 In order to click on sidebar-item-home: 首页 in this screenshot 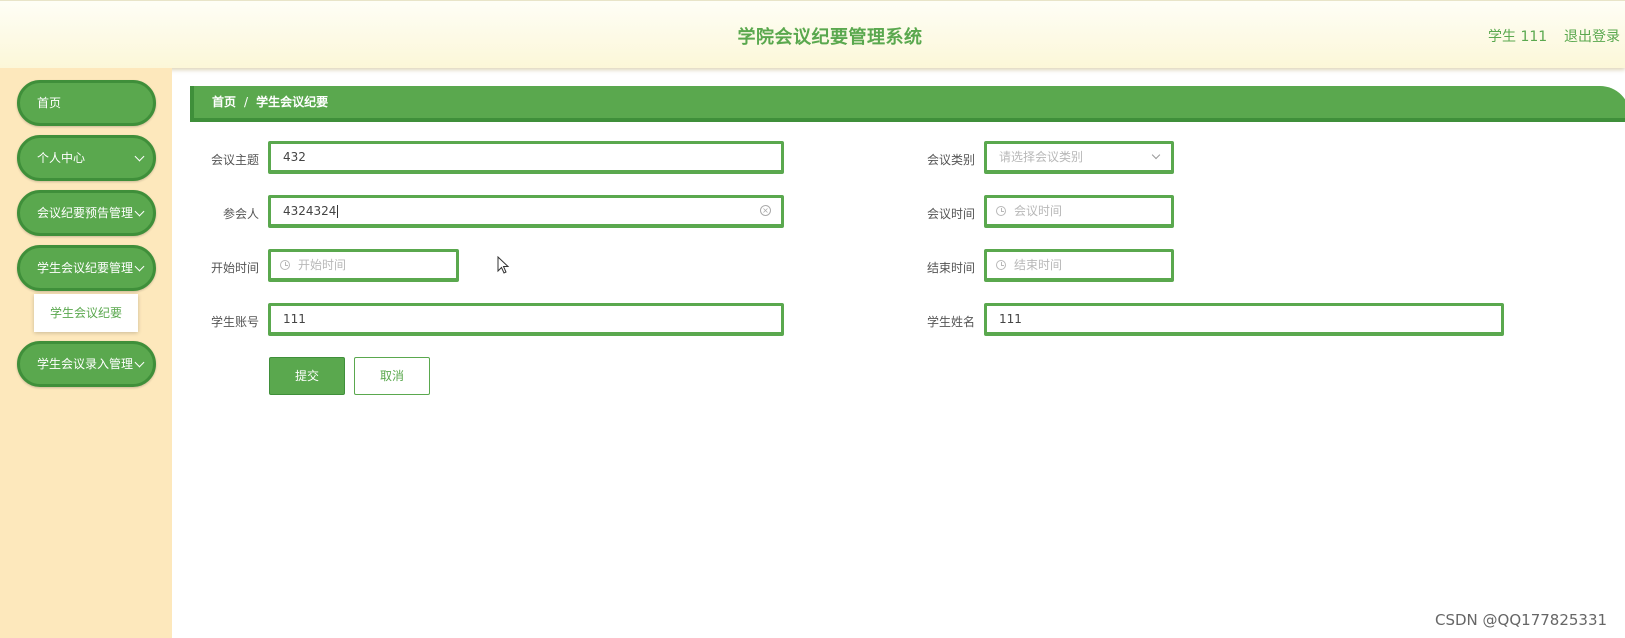, I will do `click(86, 103)`.